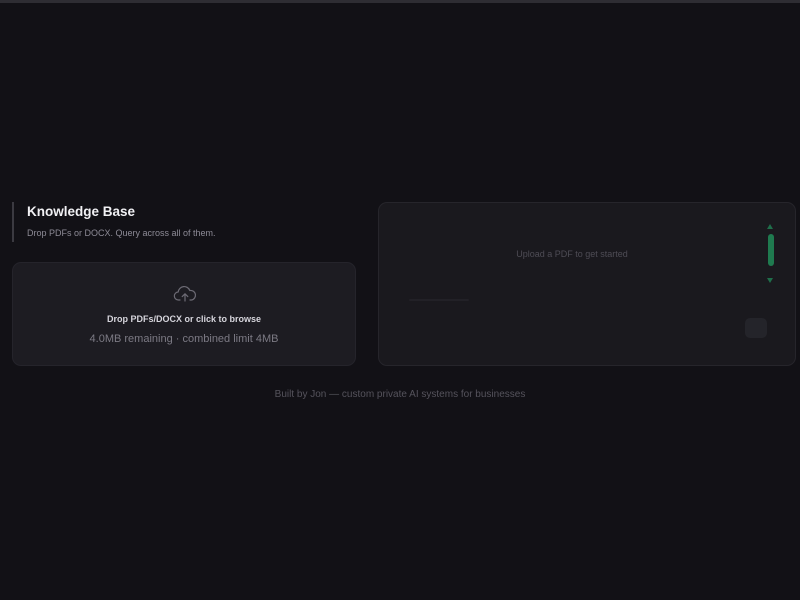  What do you see at coordinates (756, 328) in the screenshot?
I see `send-button` at bounding box center [756, 328].